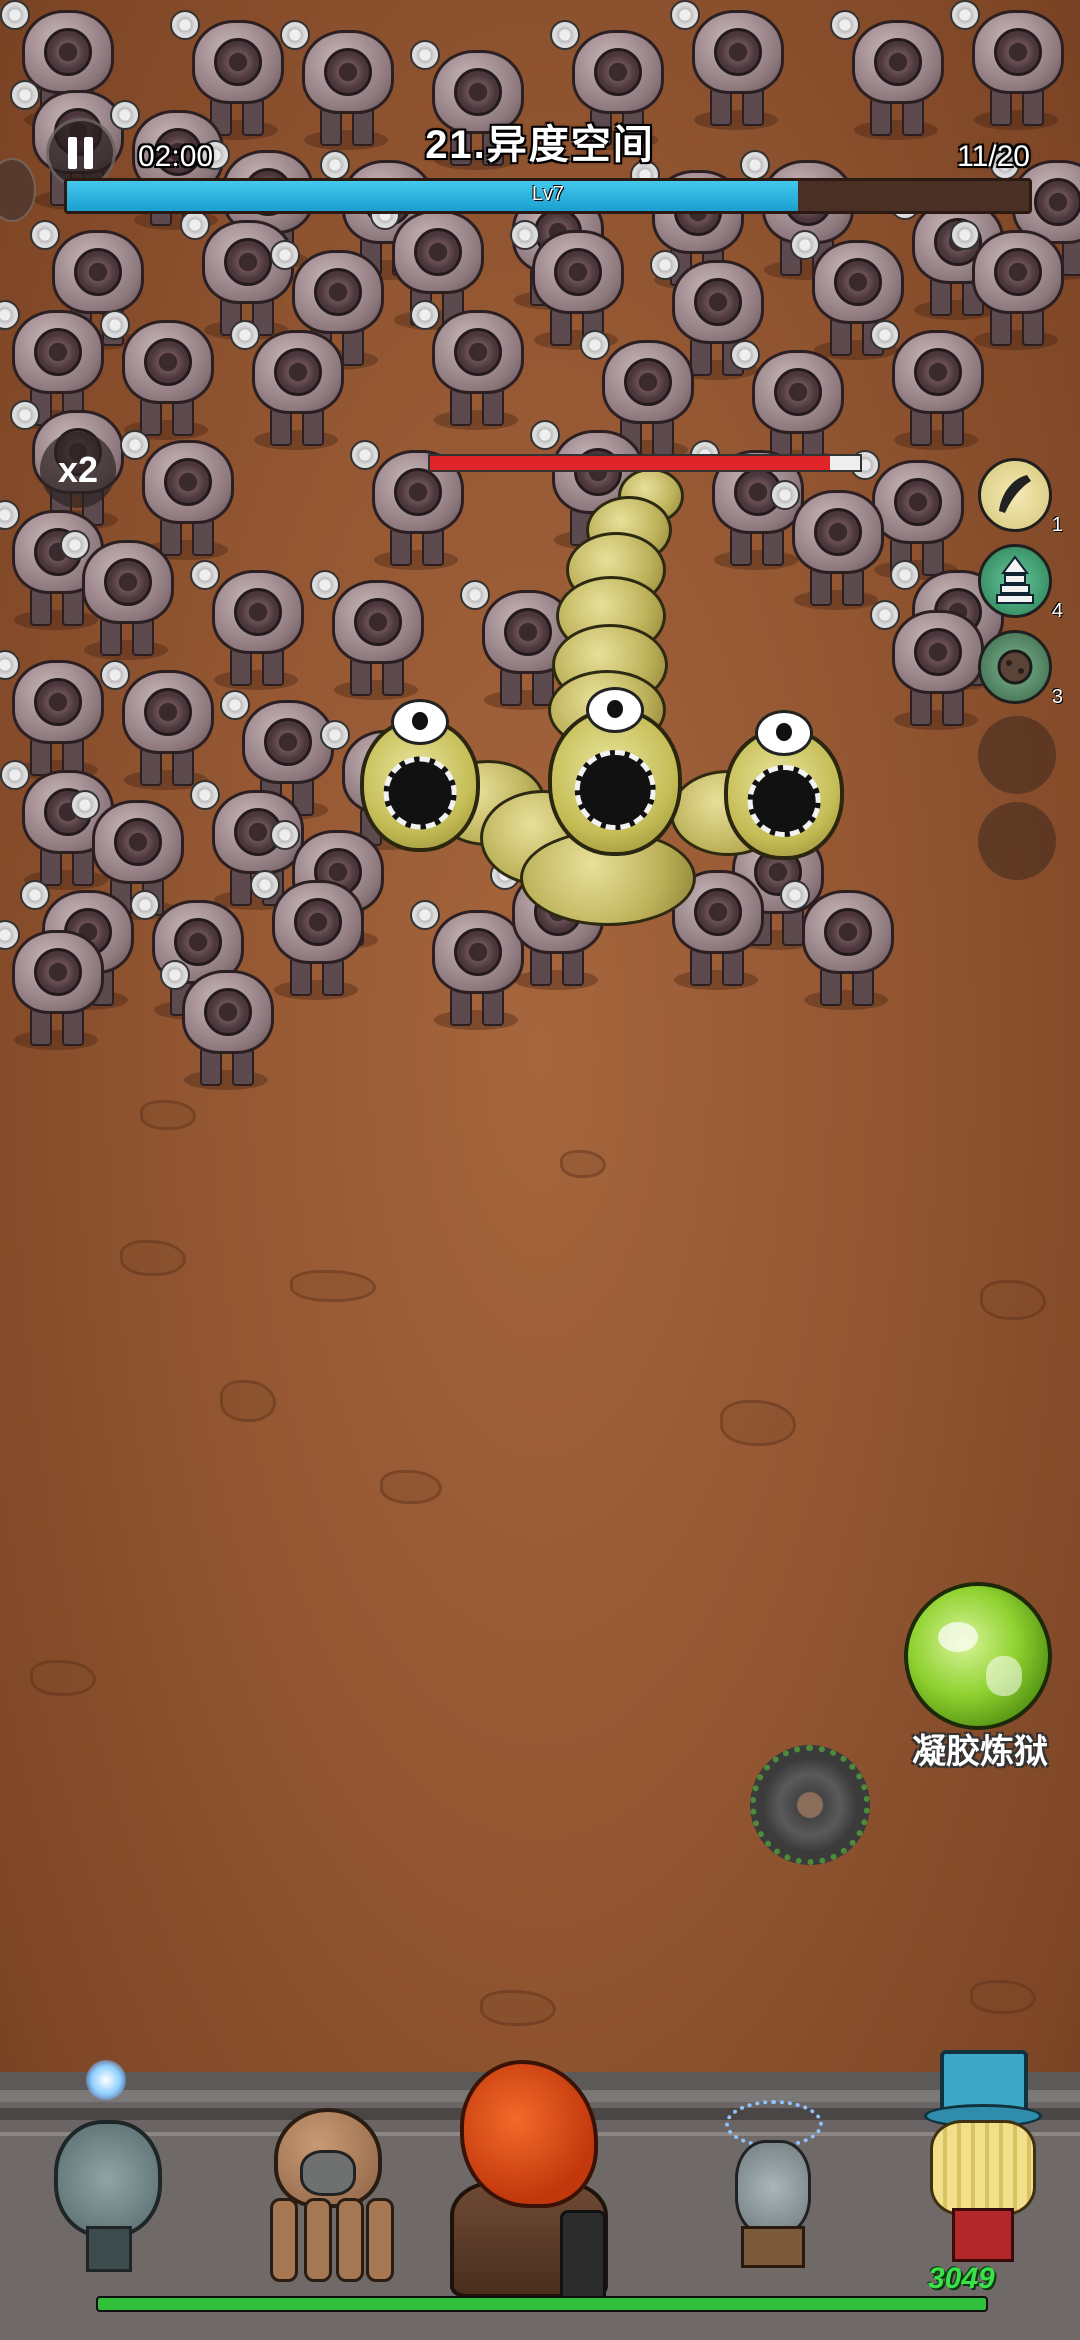 The height and width of the screenshot is (2340, 1080). Describe the element at coordinates (1015, 579) in the screenshot. I see `tower-glyph` at that location.